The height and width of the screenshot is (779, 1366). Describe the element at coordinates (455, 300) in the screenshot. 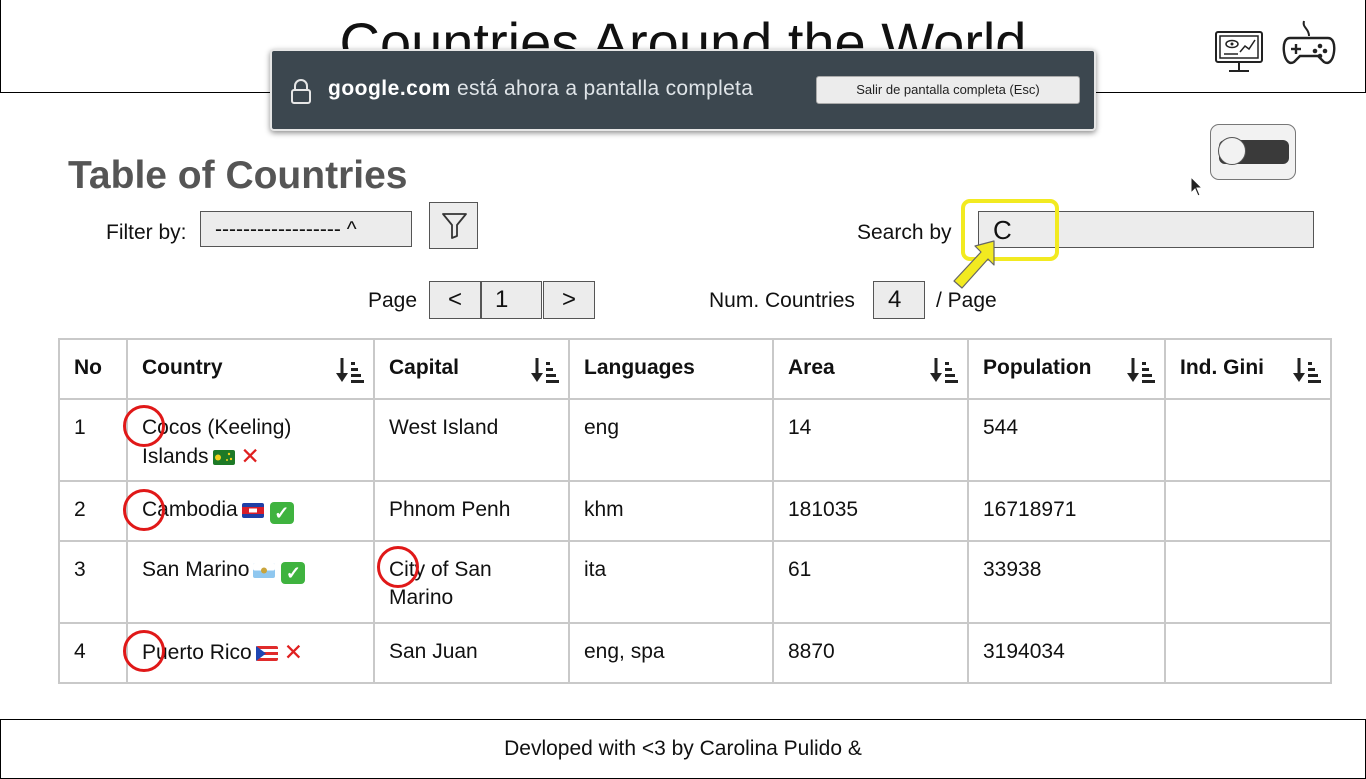

I see `prev-page-button: <` at that location.